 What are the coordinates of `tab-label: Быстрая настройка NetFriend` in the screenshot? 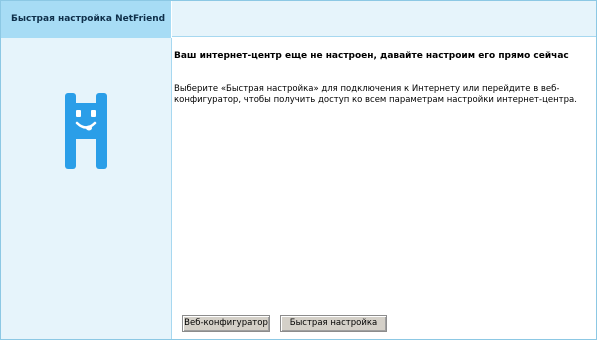 It's located at (88, 19).